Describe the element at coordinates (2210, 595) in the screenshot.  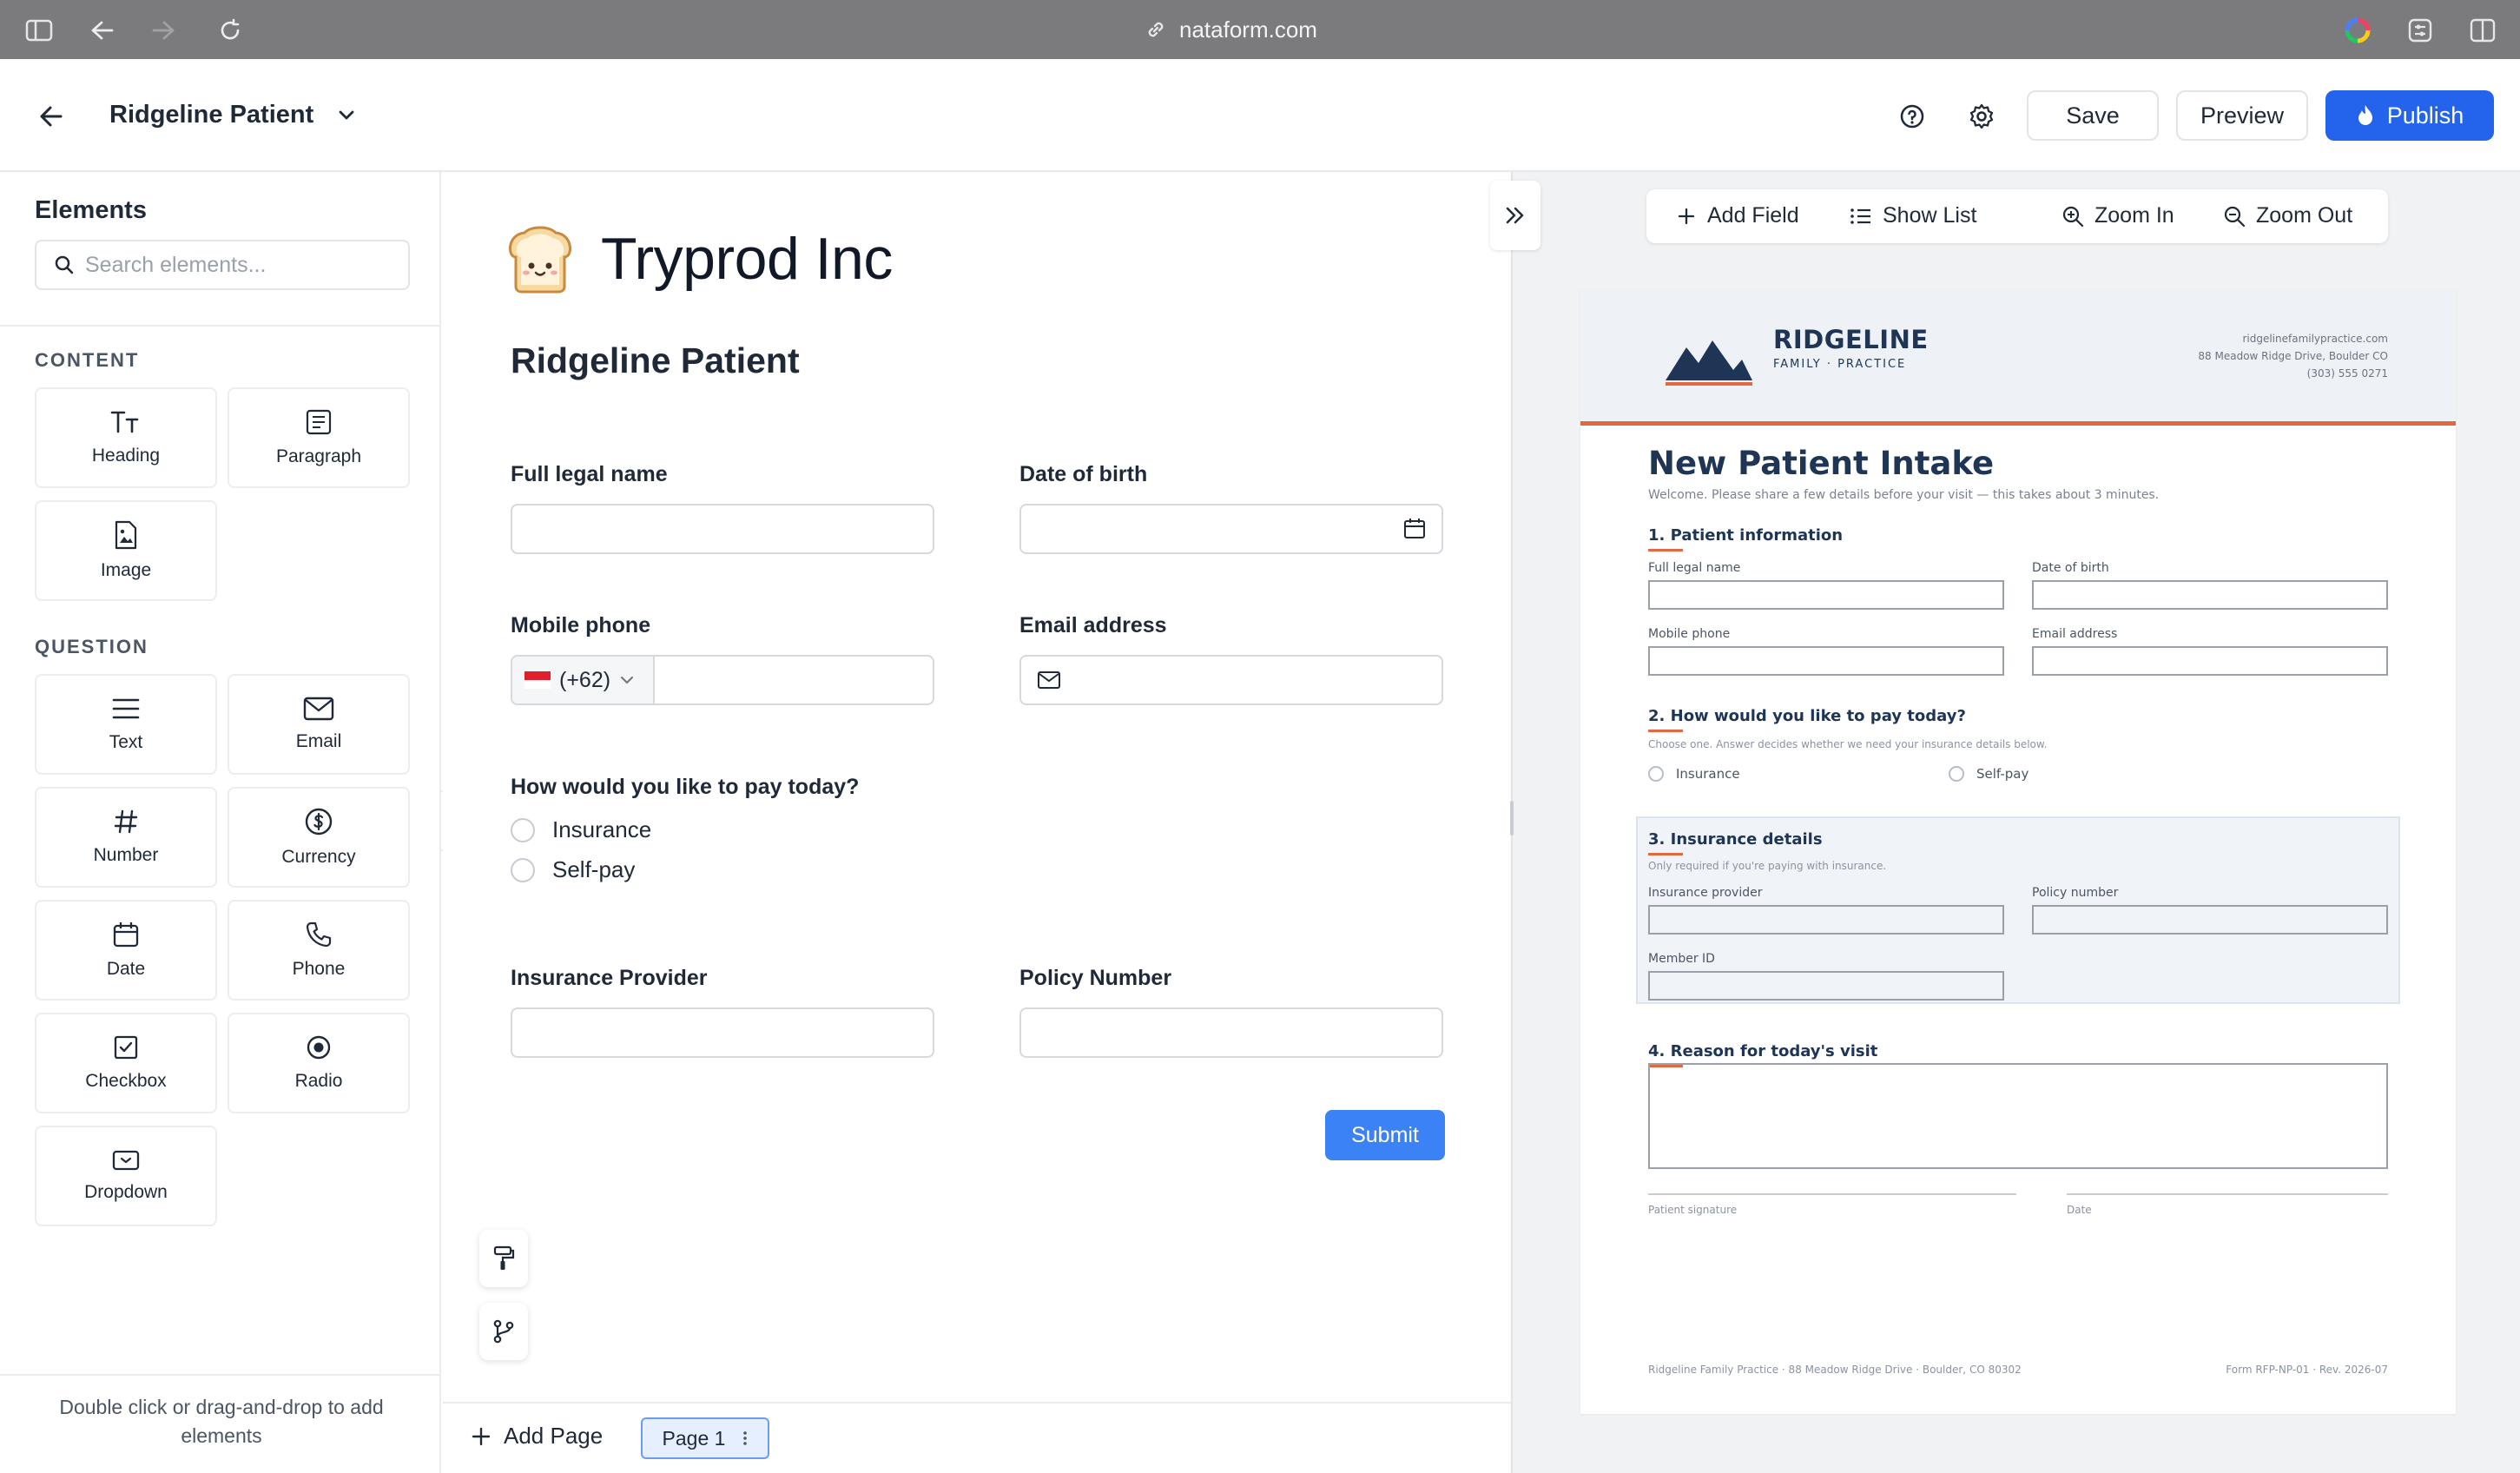
I see `doc-field-dob` at that location.